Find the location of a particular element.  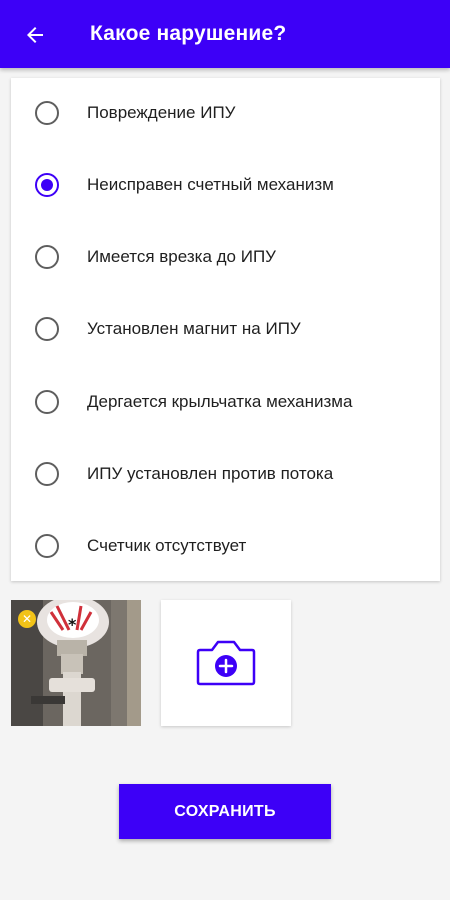

camera-add-icon is located at coordinates (226, 663).